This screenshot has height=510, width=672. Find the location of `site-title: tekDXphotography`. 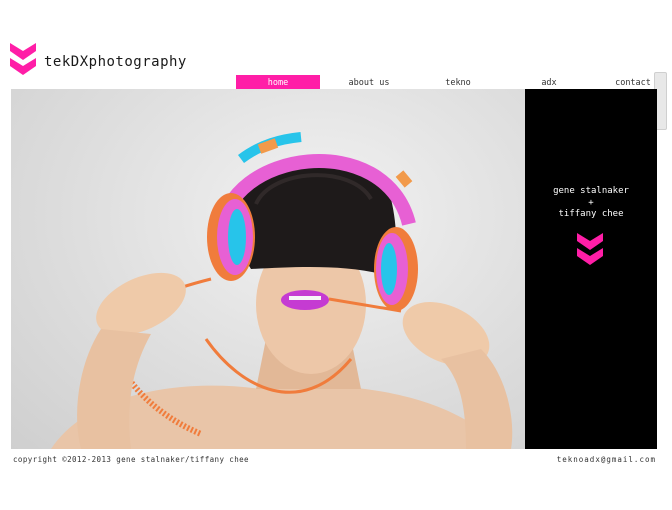

site-title: tekDXphotography is located at coordinates (115, 62).